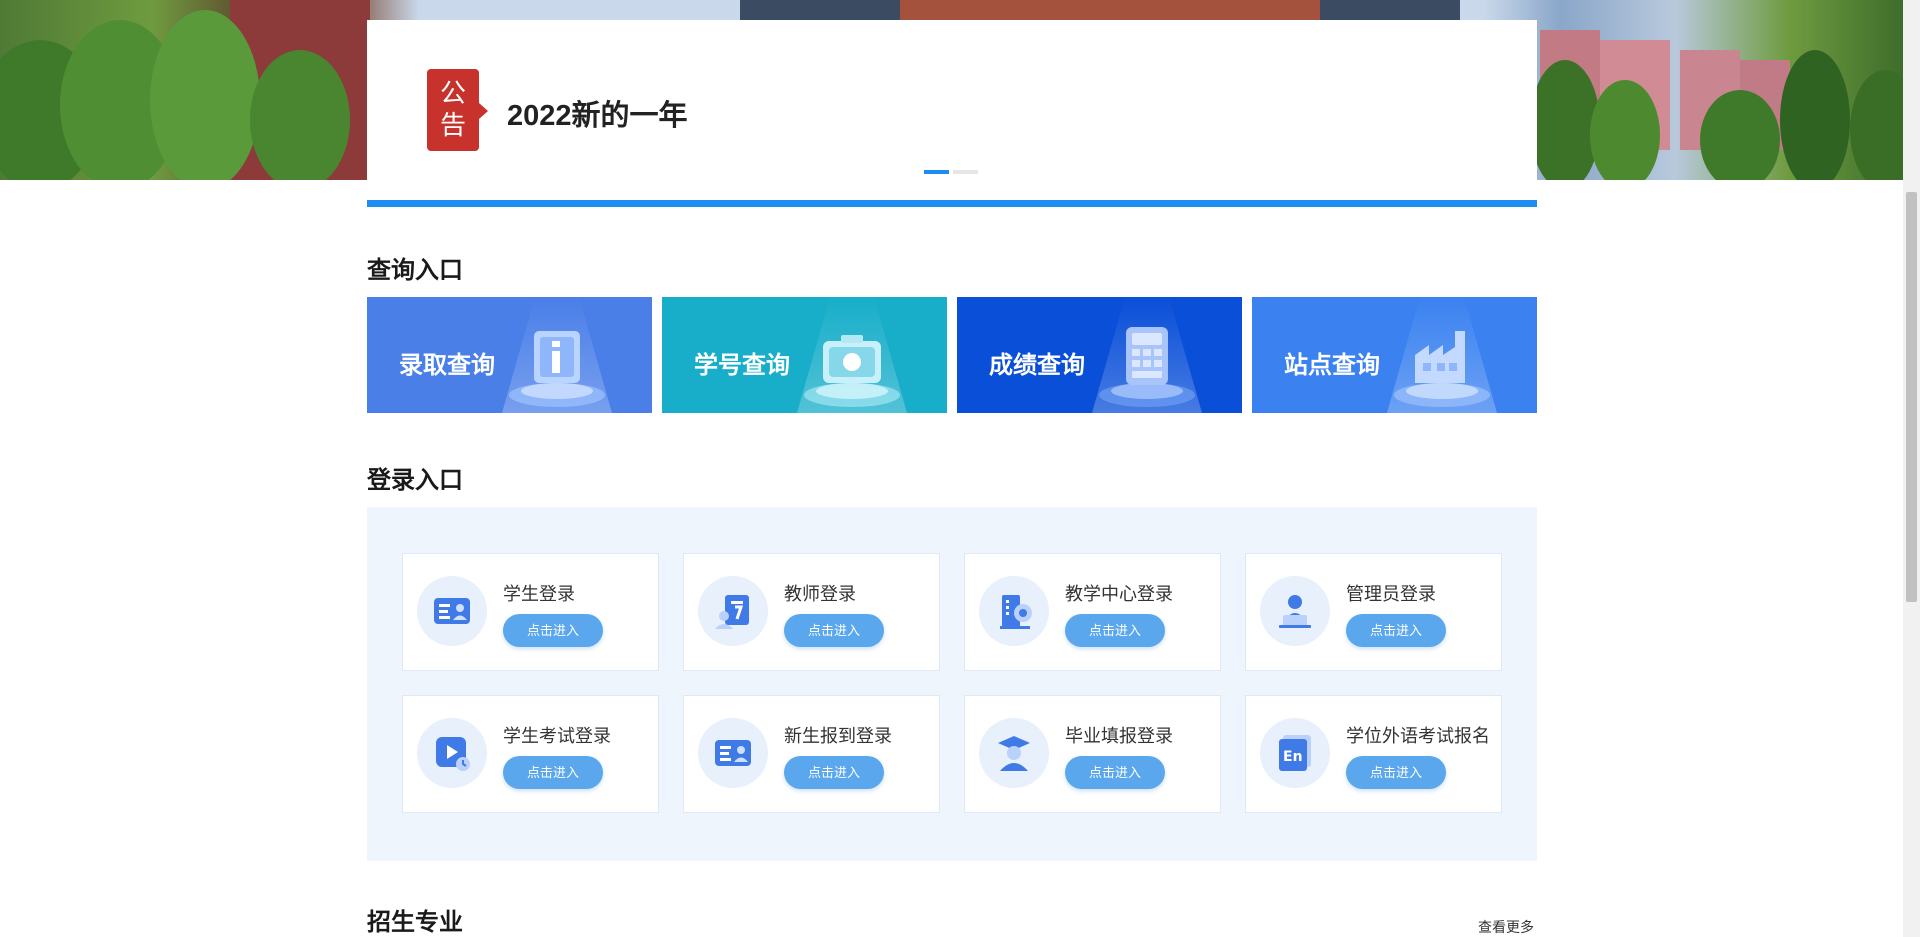 The width and height of the screenshot is (1920, 937). I want to click on query-card-student-id: 学号查询, so click(804, 355).